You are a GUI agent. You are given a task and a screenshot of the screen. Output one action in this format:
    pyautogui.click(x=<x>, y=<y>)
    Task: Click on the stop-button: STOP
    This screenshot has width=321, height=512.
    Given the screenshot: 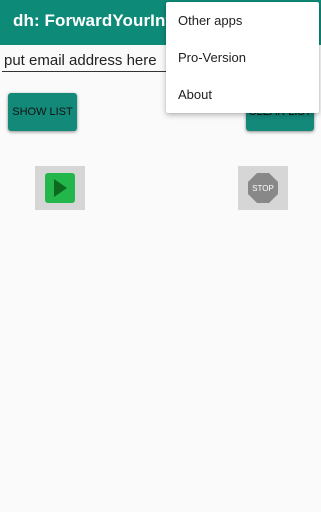 What is the action you would take?
    pyautogui.click(x=263, y=188)
    